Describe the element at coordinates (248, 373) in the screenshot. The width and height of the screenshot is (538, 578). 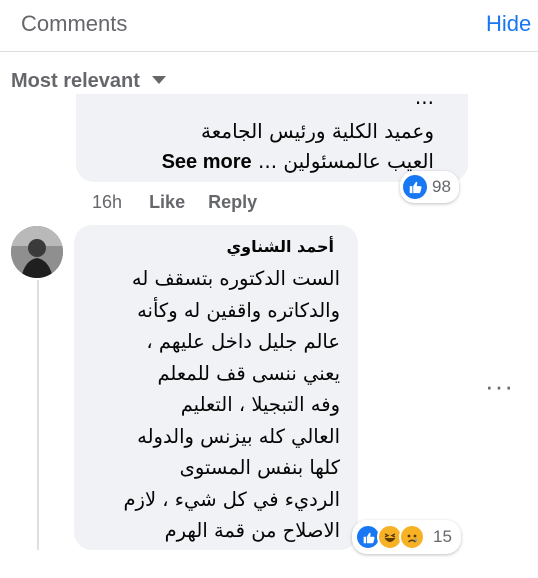
I see `comment-text-line: يعني ننسى قف للمعلم` at that location.